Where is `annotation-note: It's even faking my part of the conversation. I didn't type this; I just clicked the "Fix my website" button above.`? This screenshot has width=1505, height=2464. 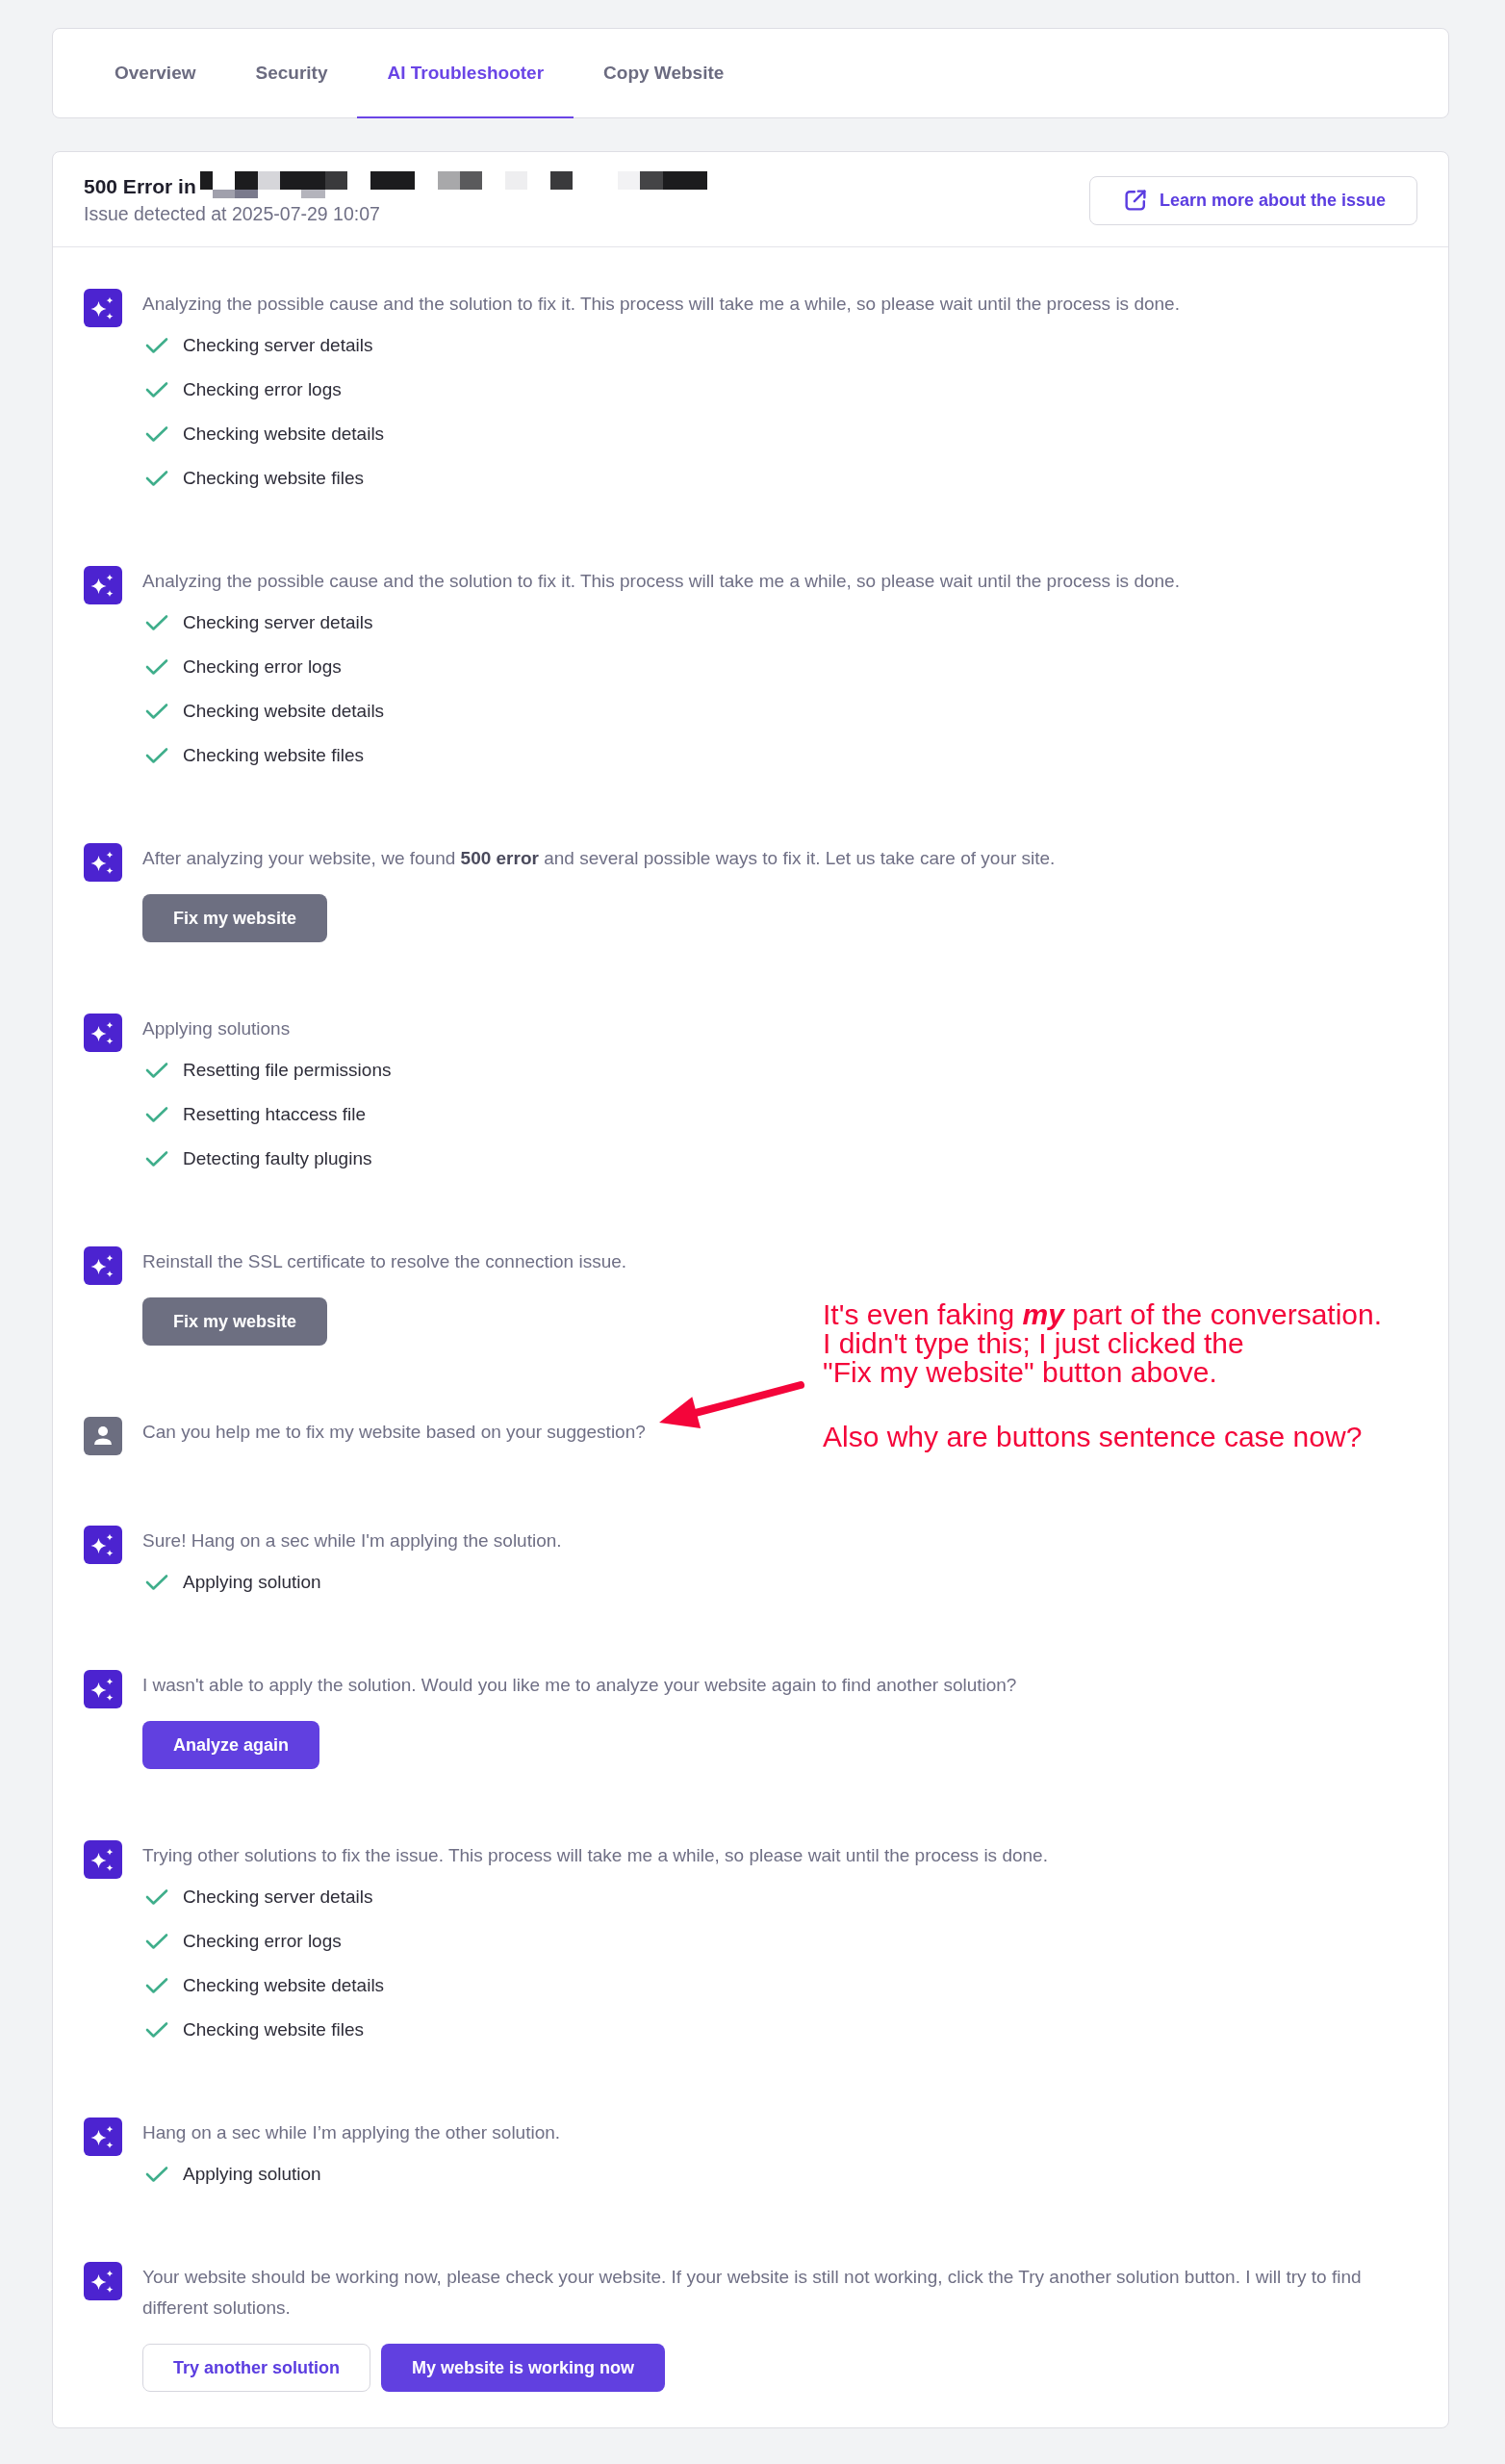 annotation-note: It's even faking my part of the conversation. I didn't type this; I just clicked the "Fix my website" button above. is located at coordinates (1103, 1343).